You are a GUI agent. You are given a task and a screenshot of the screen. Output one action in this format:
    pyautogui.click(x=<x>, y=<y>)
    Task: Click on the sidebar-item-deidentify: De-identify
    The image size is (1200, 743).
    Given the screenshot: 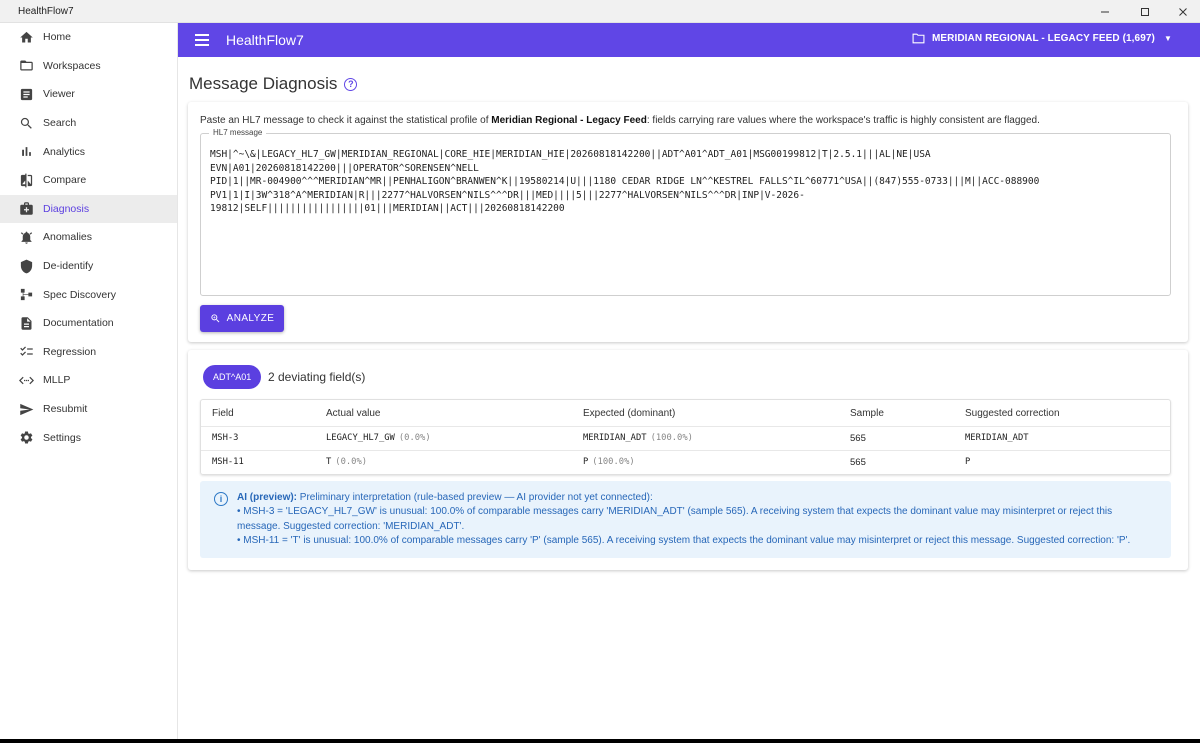 What is the action you would take?
    pyautogui.click(x=88, y=266)
    